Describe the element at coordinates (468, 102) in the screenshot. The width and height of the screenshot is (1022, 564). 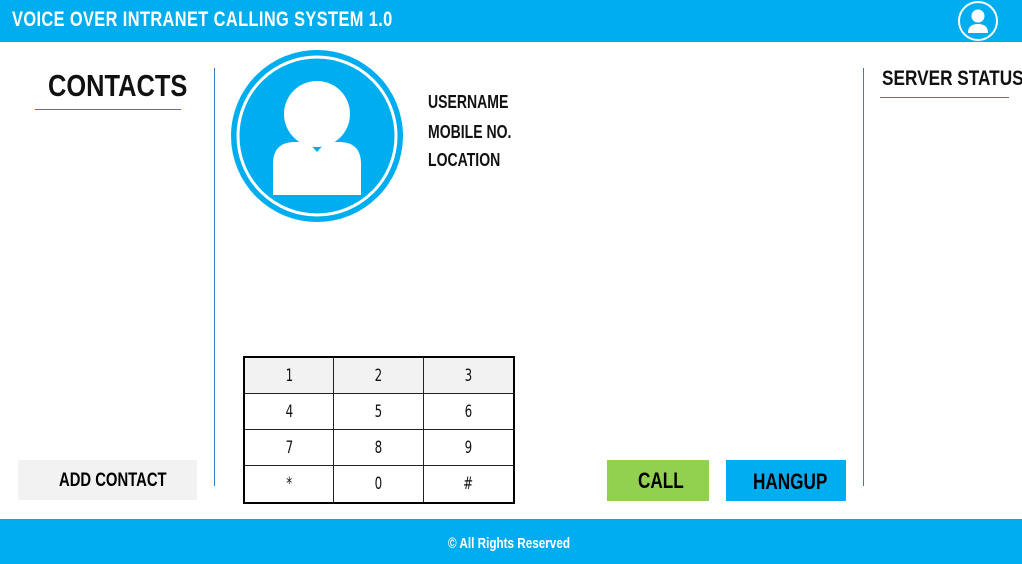
I see `username-label: USERNAME` at that location.